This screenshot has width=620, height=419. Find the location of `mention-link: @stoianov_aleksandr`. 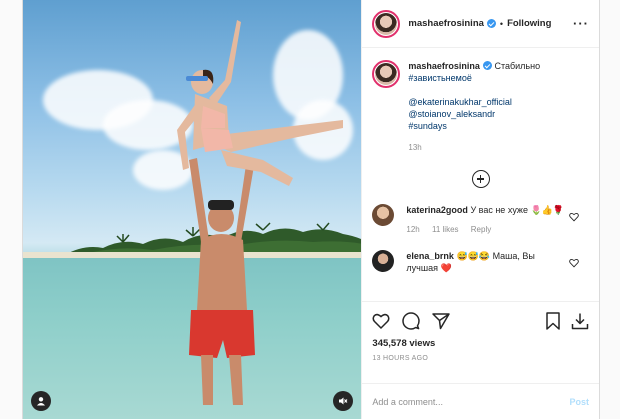

mention-link: @stoianov_aleksandr is located at coordinates (474, 114).